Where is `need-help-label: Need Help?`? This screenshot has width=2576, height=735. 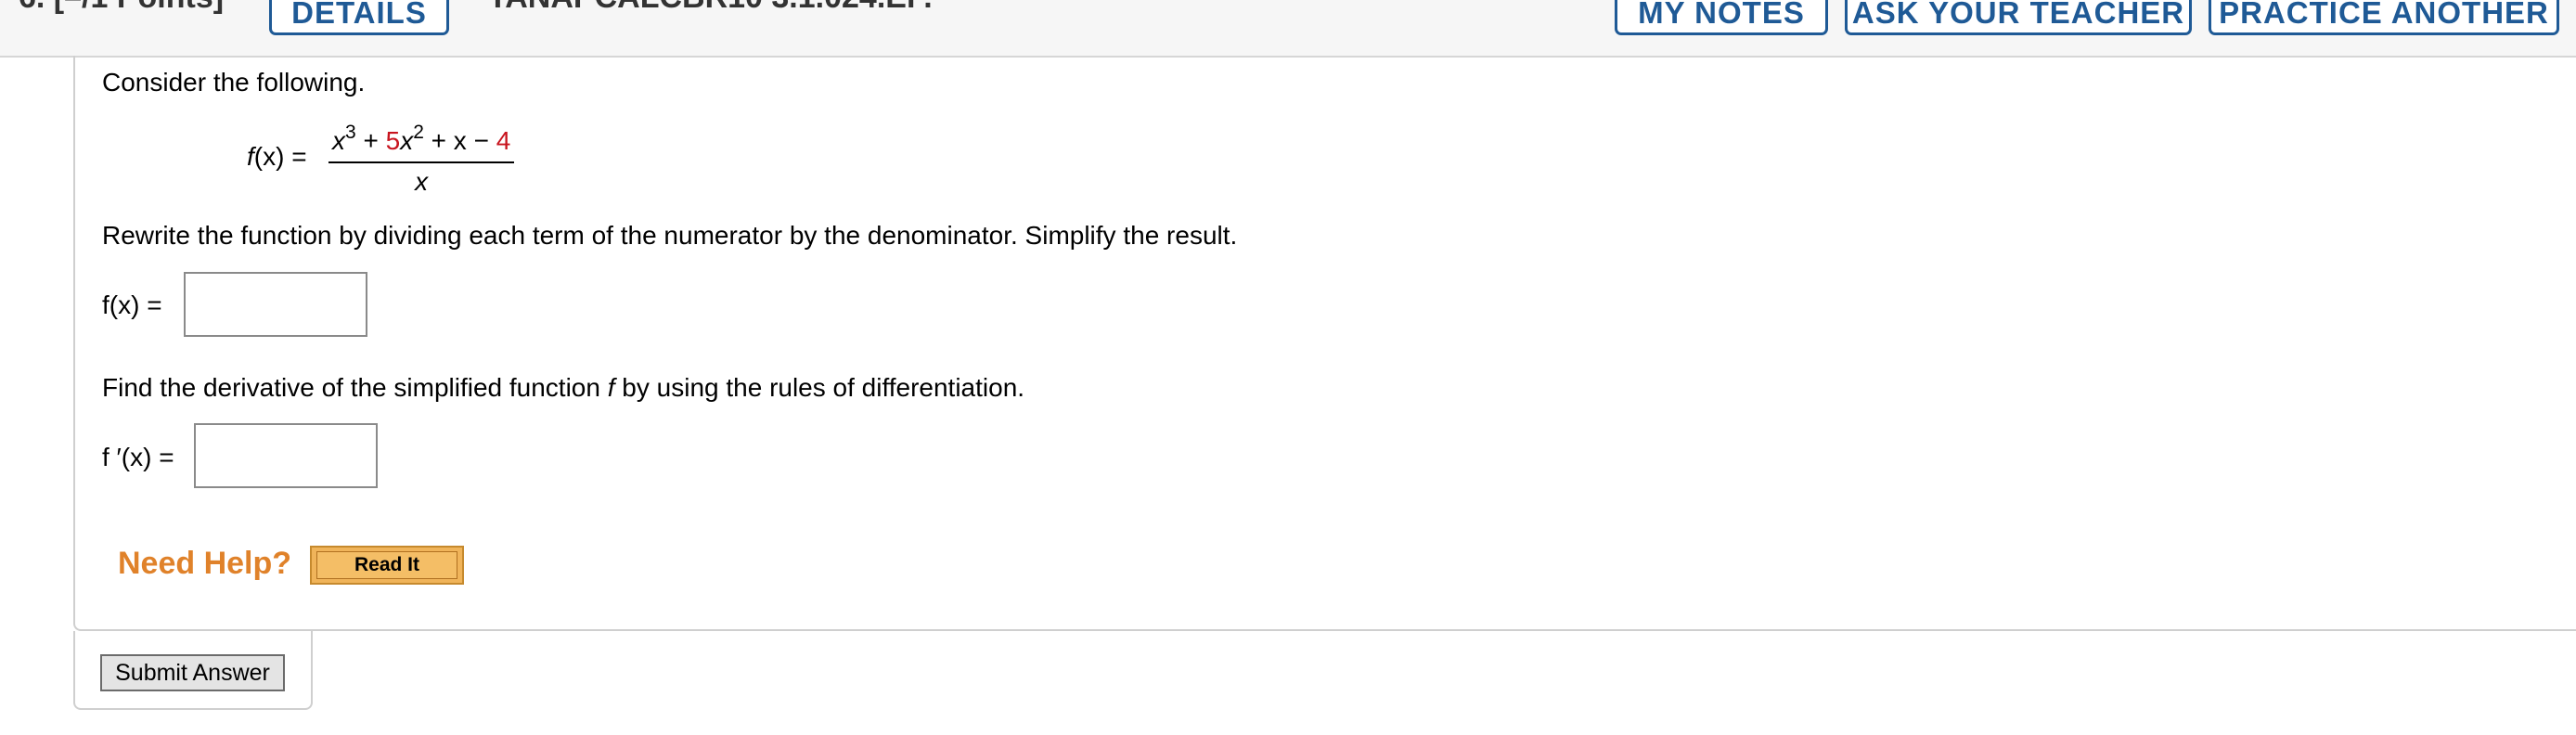 need-help-label: Need Help? is located at coordinates (205, 563).